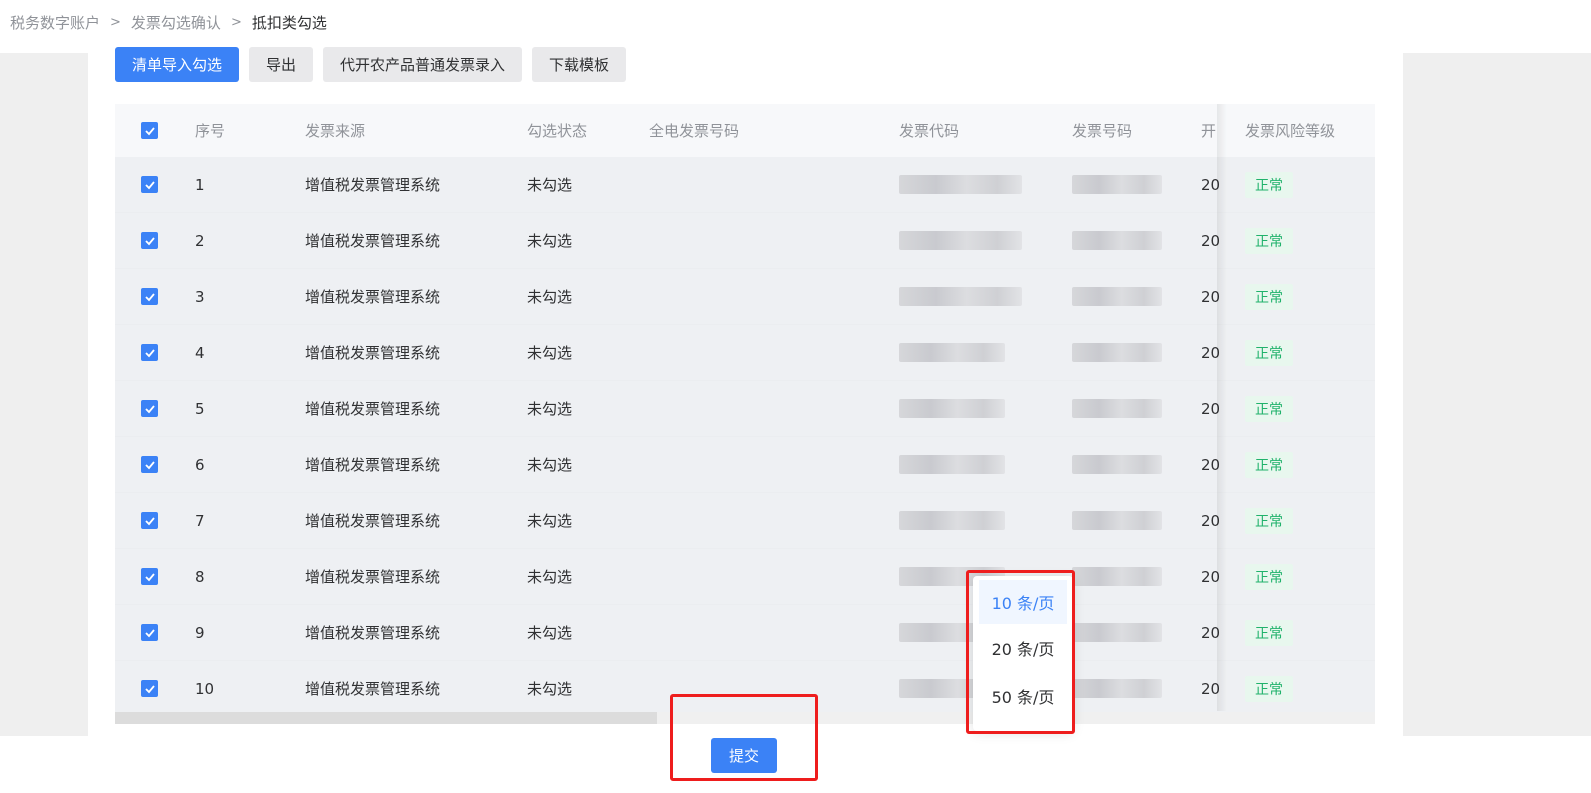 This screenshot has width=1591, height=793. What do you see at coordinates (423, 64) in the screenshot?
I see `agri-invoice-entry-button: 代开农产品普通发票录入` at bounding box center [423, 64].